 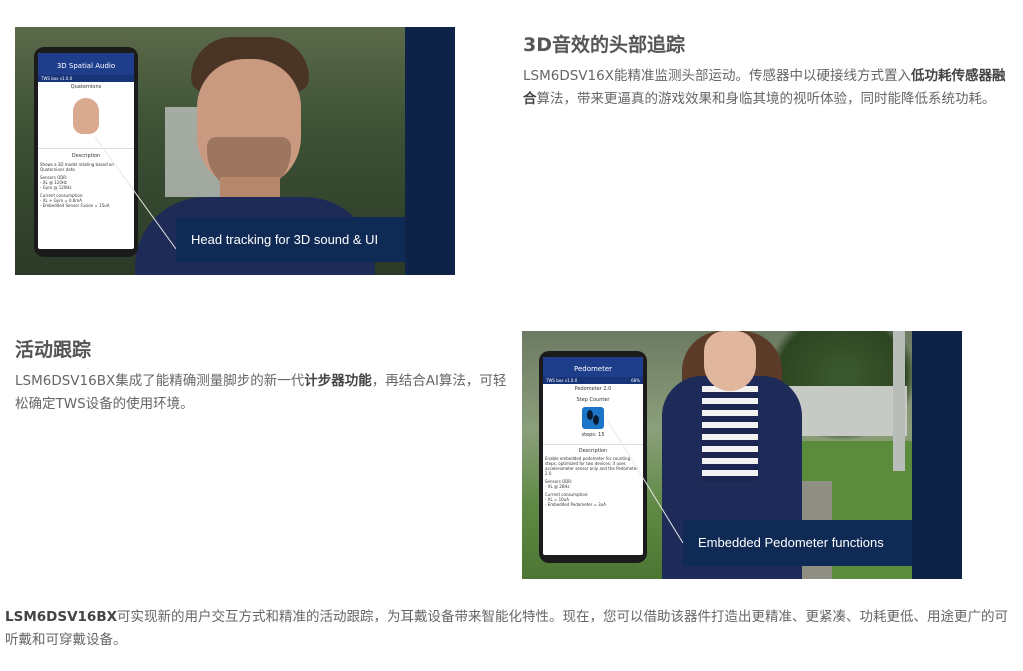 What do you see at coordinates (160, 381) in the screenshot?
I see `paragraph-text: LSM6DSV16BX集成了能精确测量脚步的新一代` at bounding box center [160, 381].